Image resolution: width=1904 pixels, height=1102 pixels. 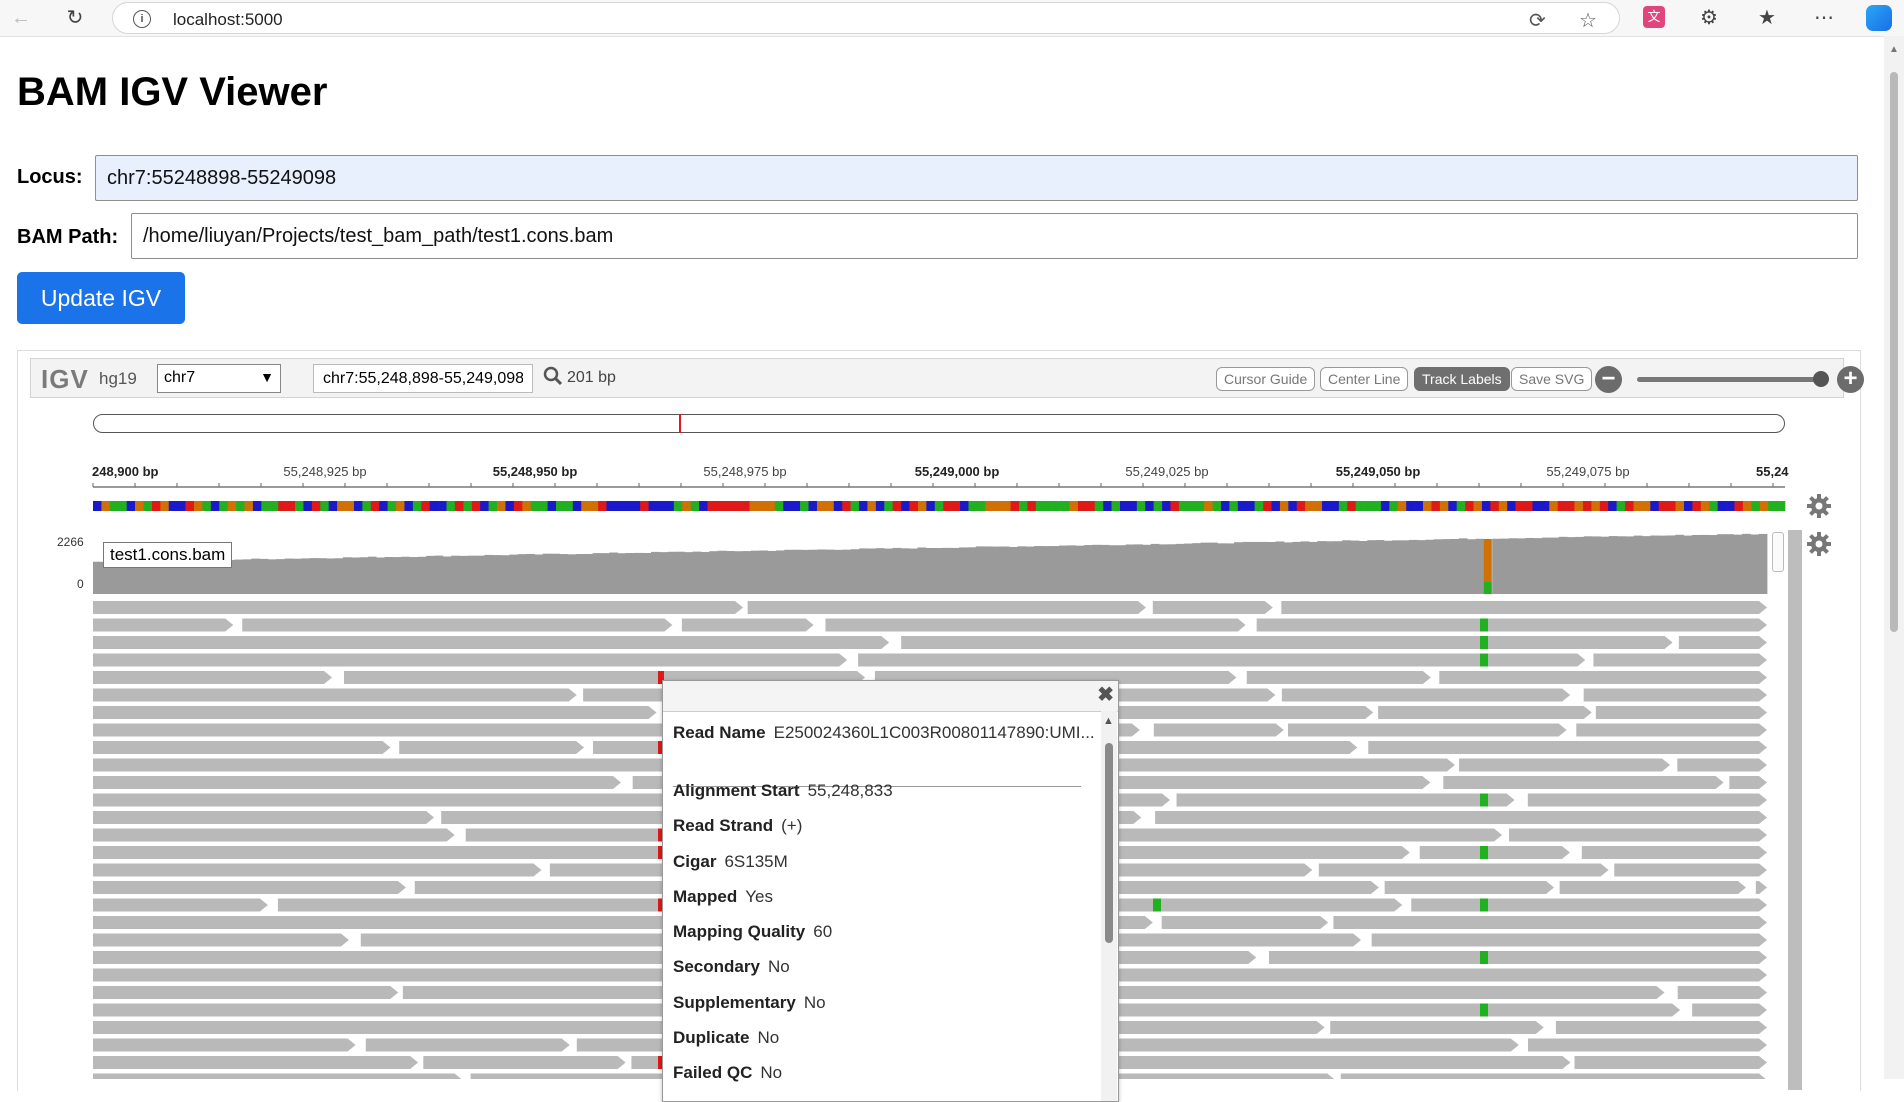 I want to click on track-name-label: test1.cons.bam, so click(x=168, y=555).